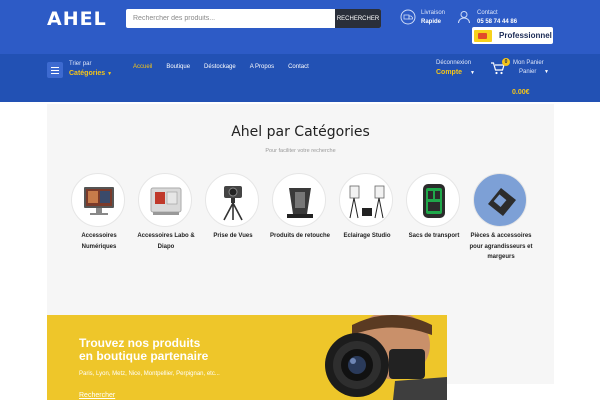 The image size is (600, 400). I want to click on nav-a-propos: A Propos, so click(262, 67).